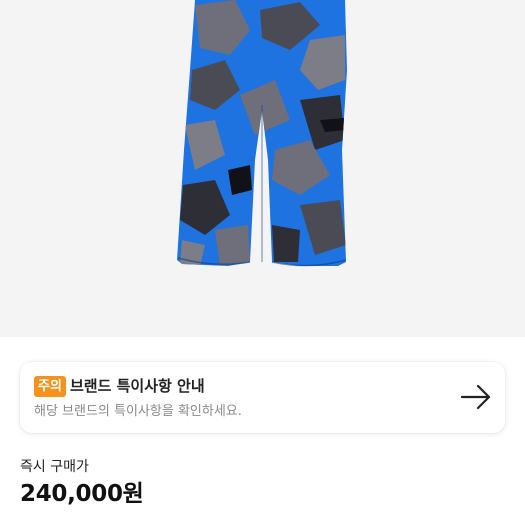  Describe the element at coordinates (476, 397) in the screenshot. I see `arrow-right-icon` at that location.